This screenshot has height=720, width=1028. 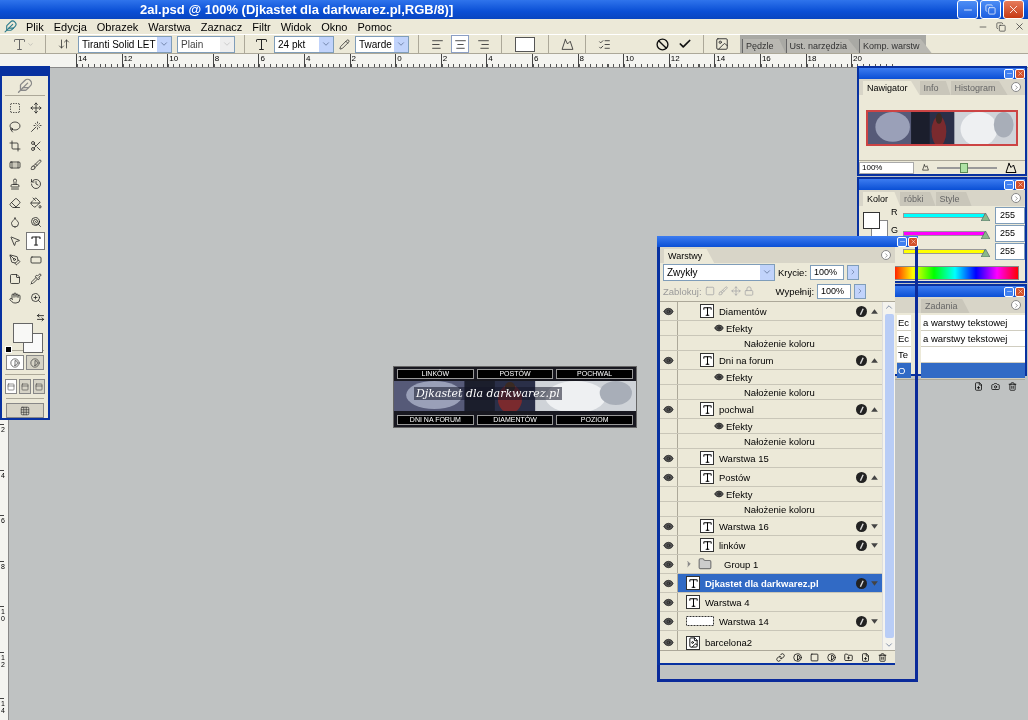 I want to click on expand-arrow-icon, so click(x=689, y=564).